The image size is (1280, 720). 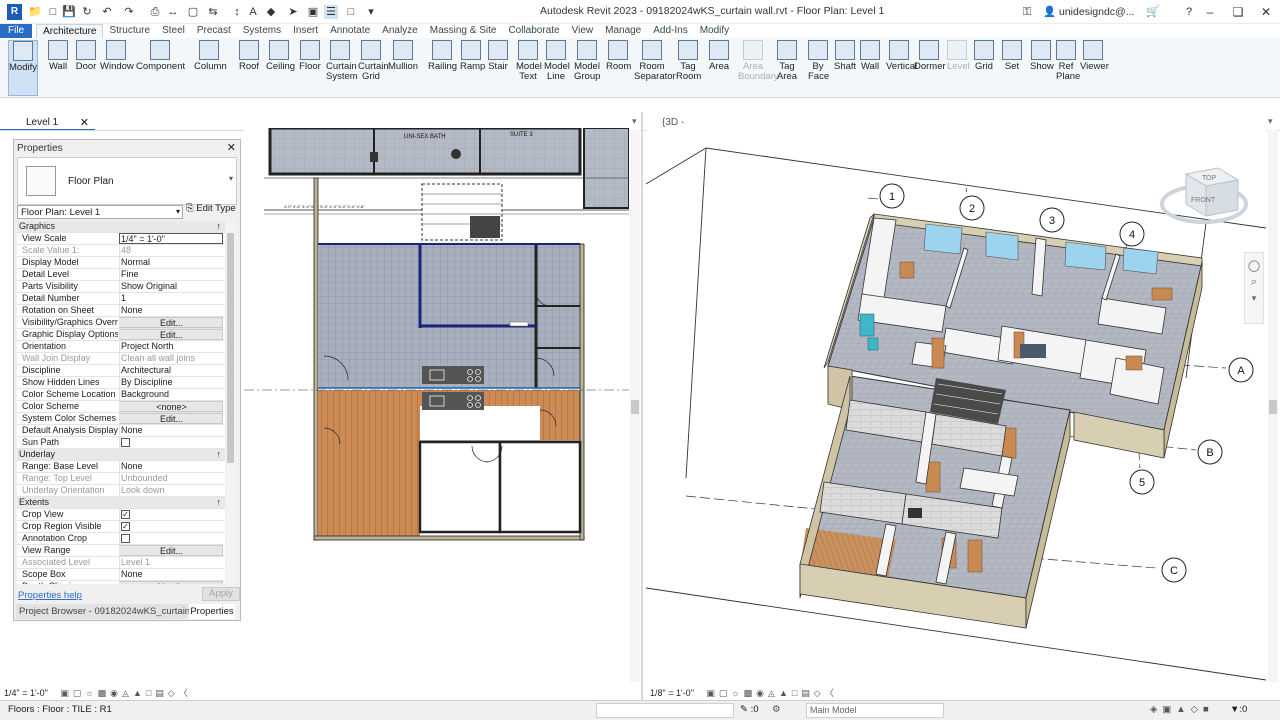 What do you see at coordinates (305, 31) in the screenshot?
I see `tab-insert: Insert` at bounding box center [305, 31].